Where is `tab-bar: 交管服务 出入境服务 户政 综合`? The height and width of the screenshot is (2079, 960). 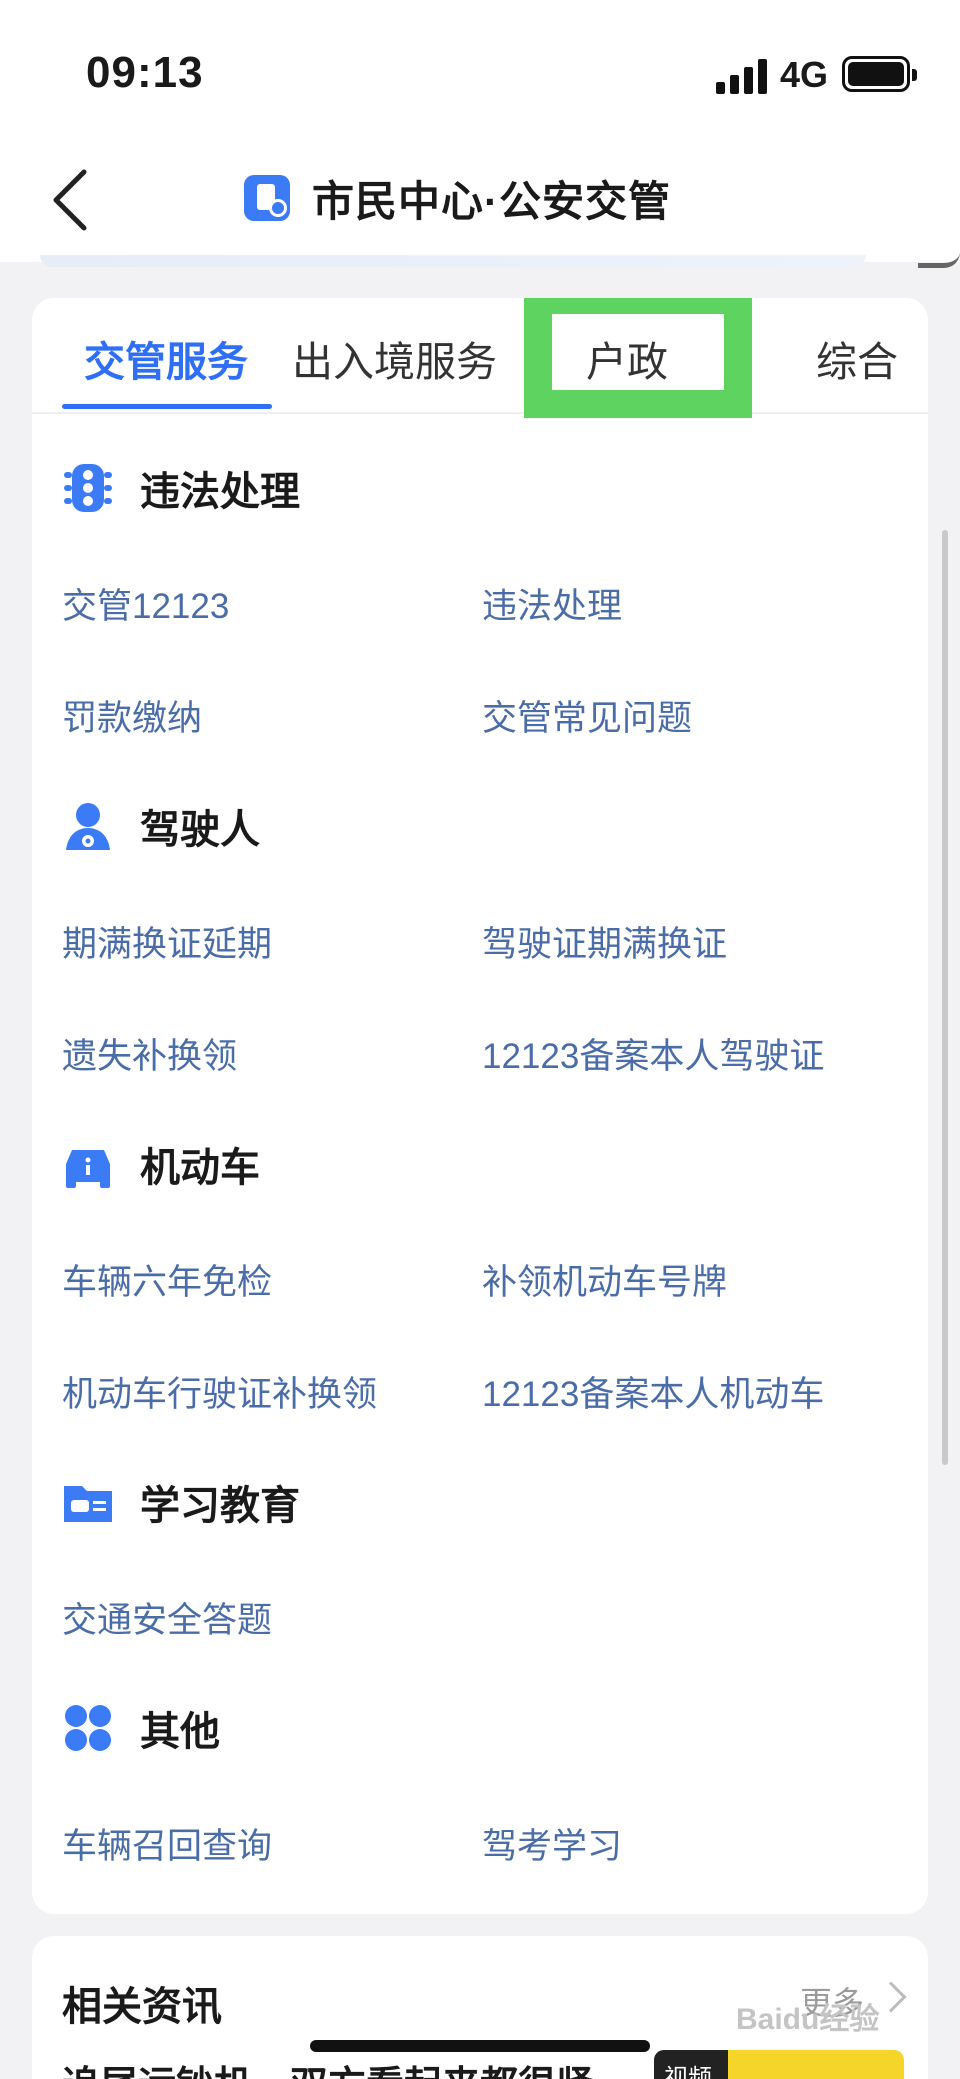 tab-bar: 交管服务 出入境服务 户政 综合 is located at coordinates (480, 356).